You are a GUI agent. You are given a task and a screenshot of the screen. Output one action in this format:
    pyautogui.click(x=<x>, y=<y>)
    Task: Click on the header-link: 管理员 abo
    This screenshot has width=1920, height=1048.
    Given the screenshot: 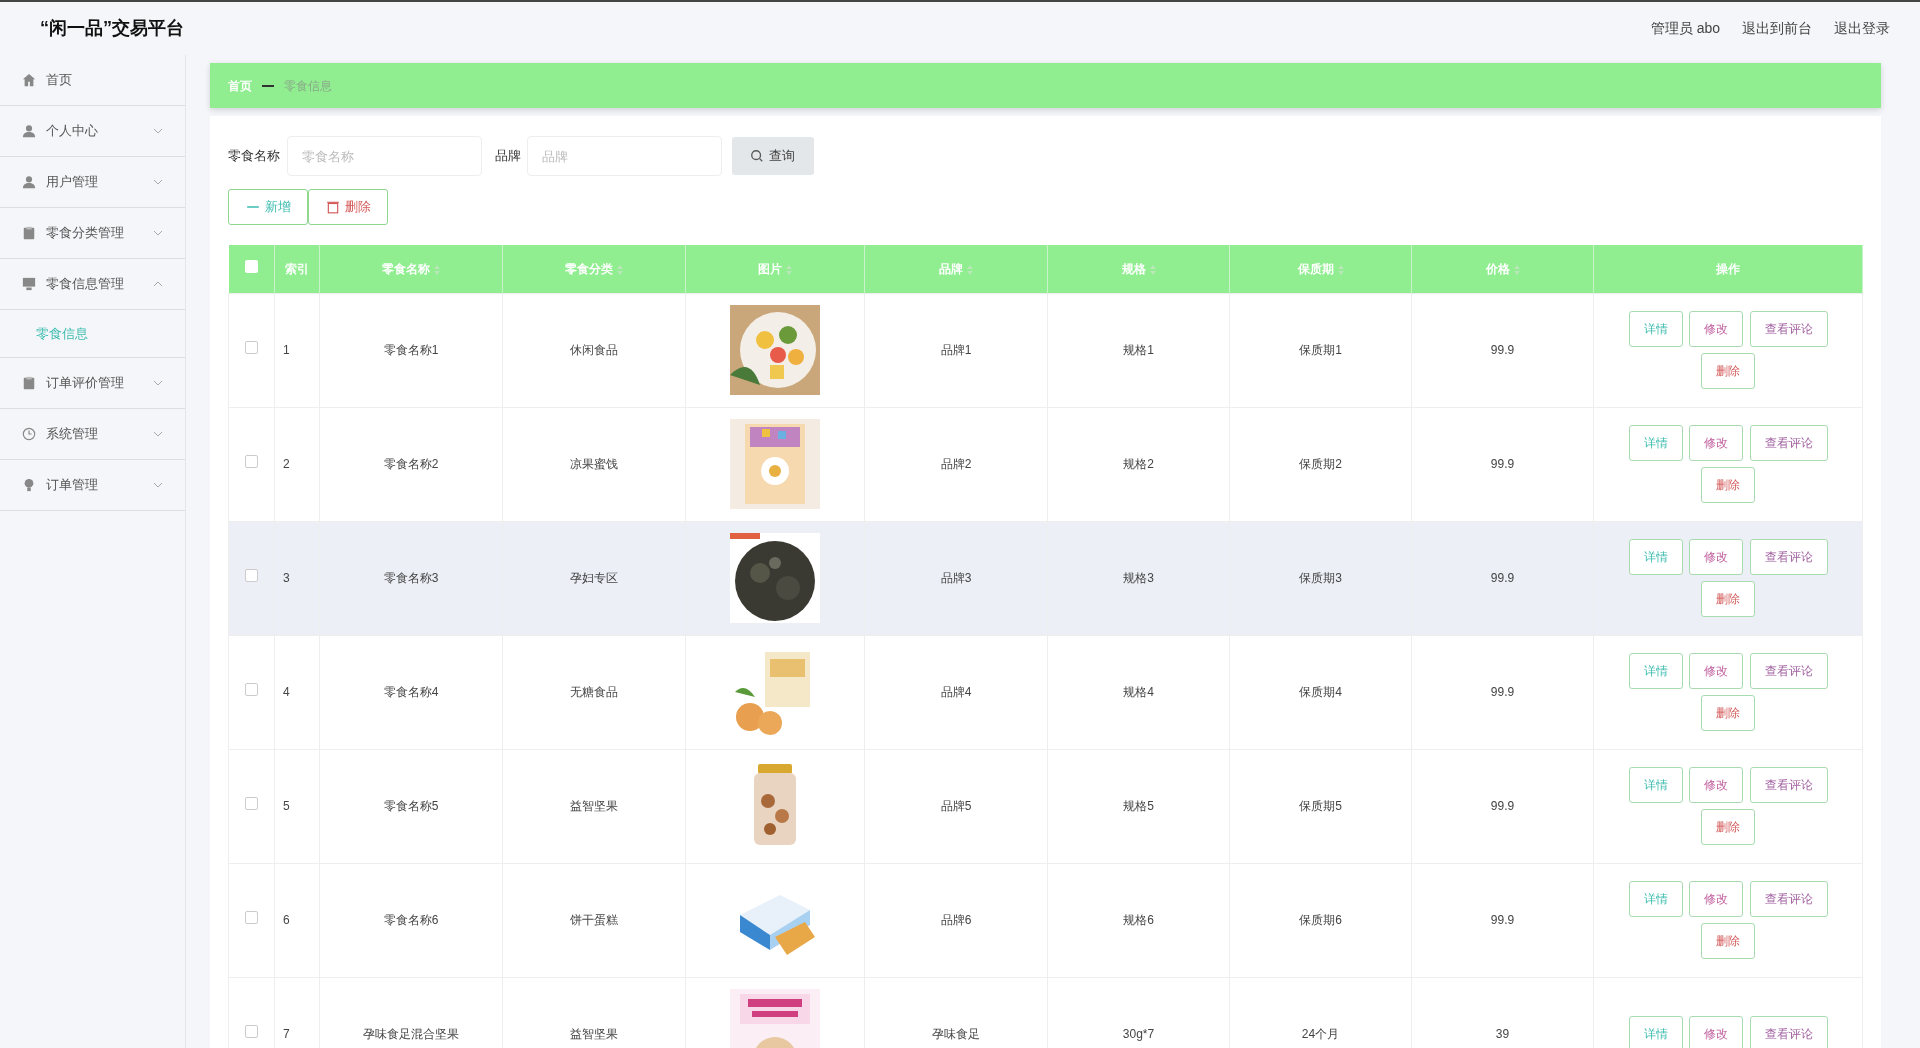 What is the action you would take?
    pyautogui.click(x=1685, y=28)
    